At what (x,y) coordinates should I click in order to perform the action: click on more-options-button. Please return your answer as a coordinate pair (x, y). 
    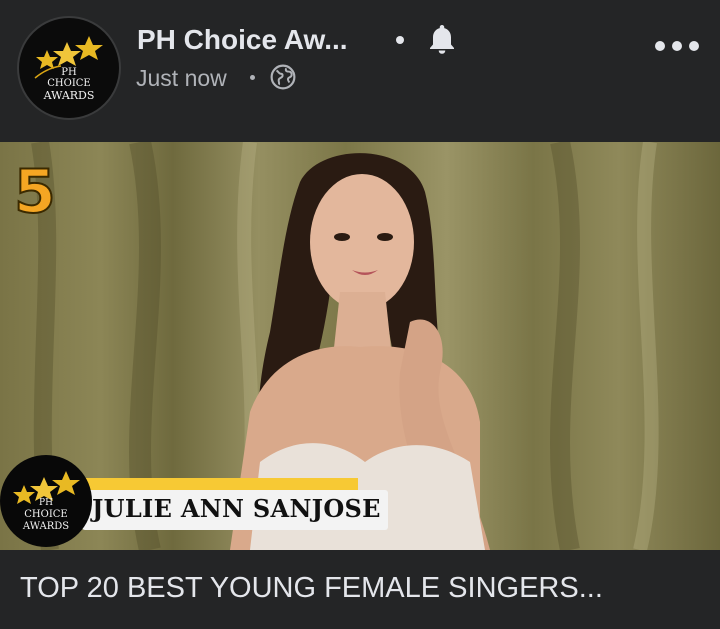
    Looking at the image, I should click on (678, 46).